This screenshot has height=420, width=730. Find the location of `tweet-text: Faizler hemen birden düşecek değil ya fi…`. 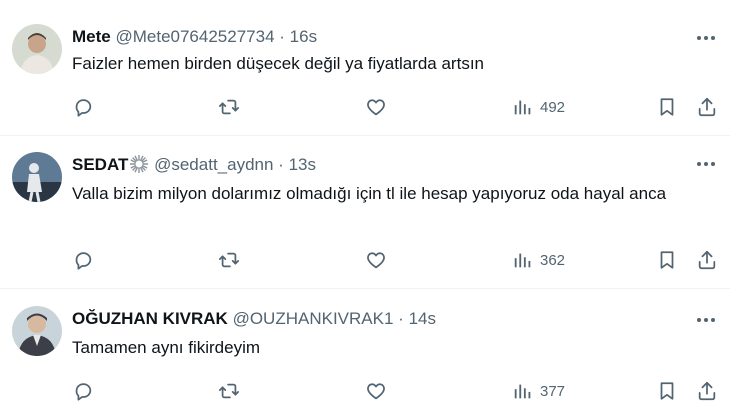

tweet-text: Faizler hemen birden düşecek değil ya fi… is located at coordinates (278, 63).